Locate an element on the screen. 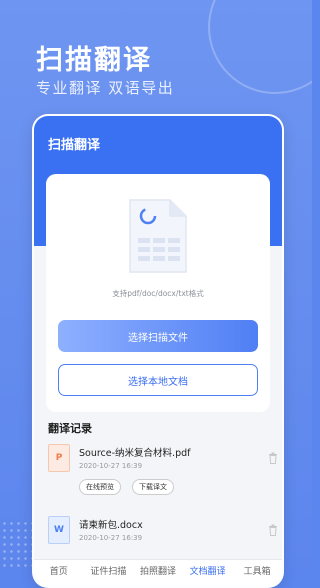 This screenshot has width=320, height=588. tab-document-translate: 文档翻译 is located at coordinates (208, 573).